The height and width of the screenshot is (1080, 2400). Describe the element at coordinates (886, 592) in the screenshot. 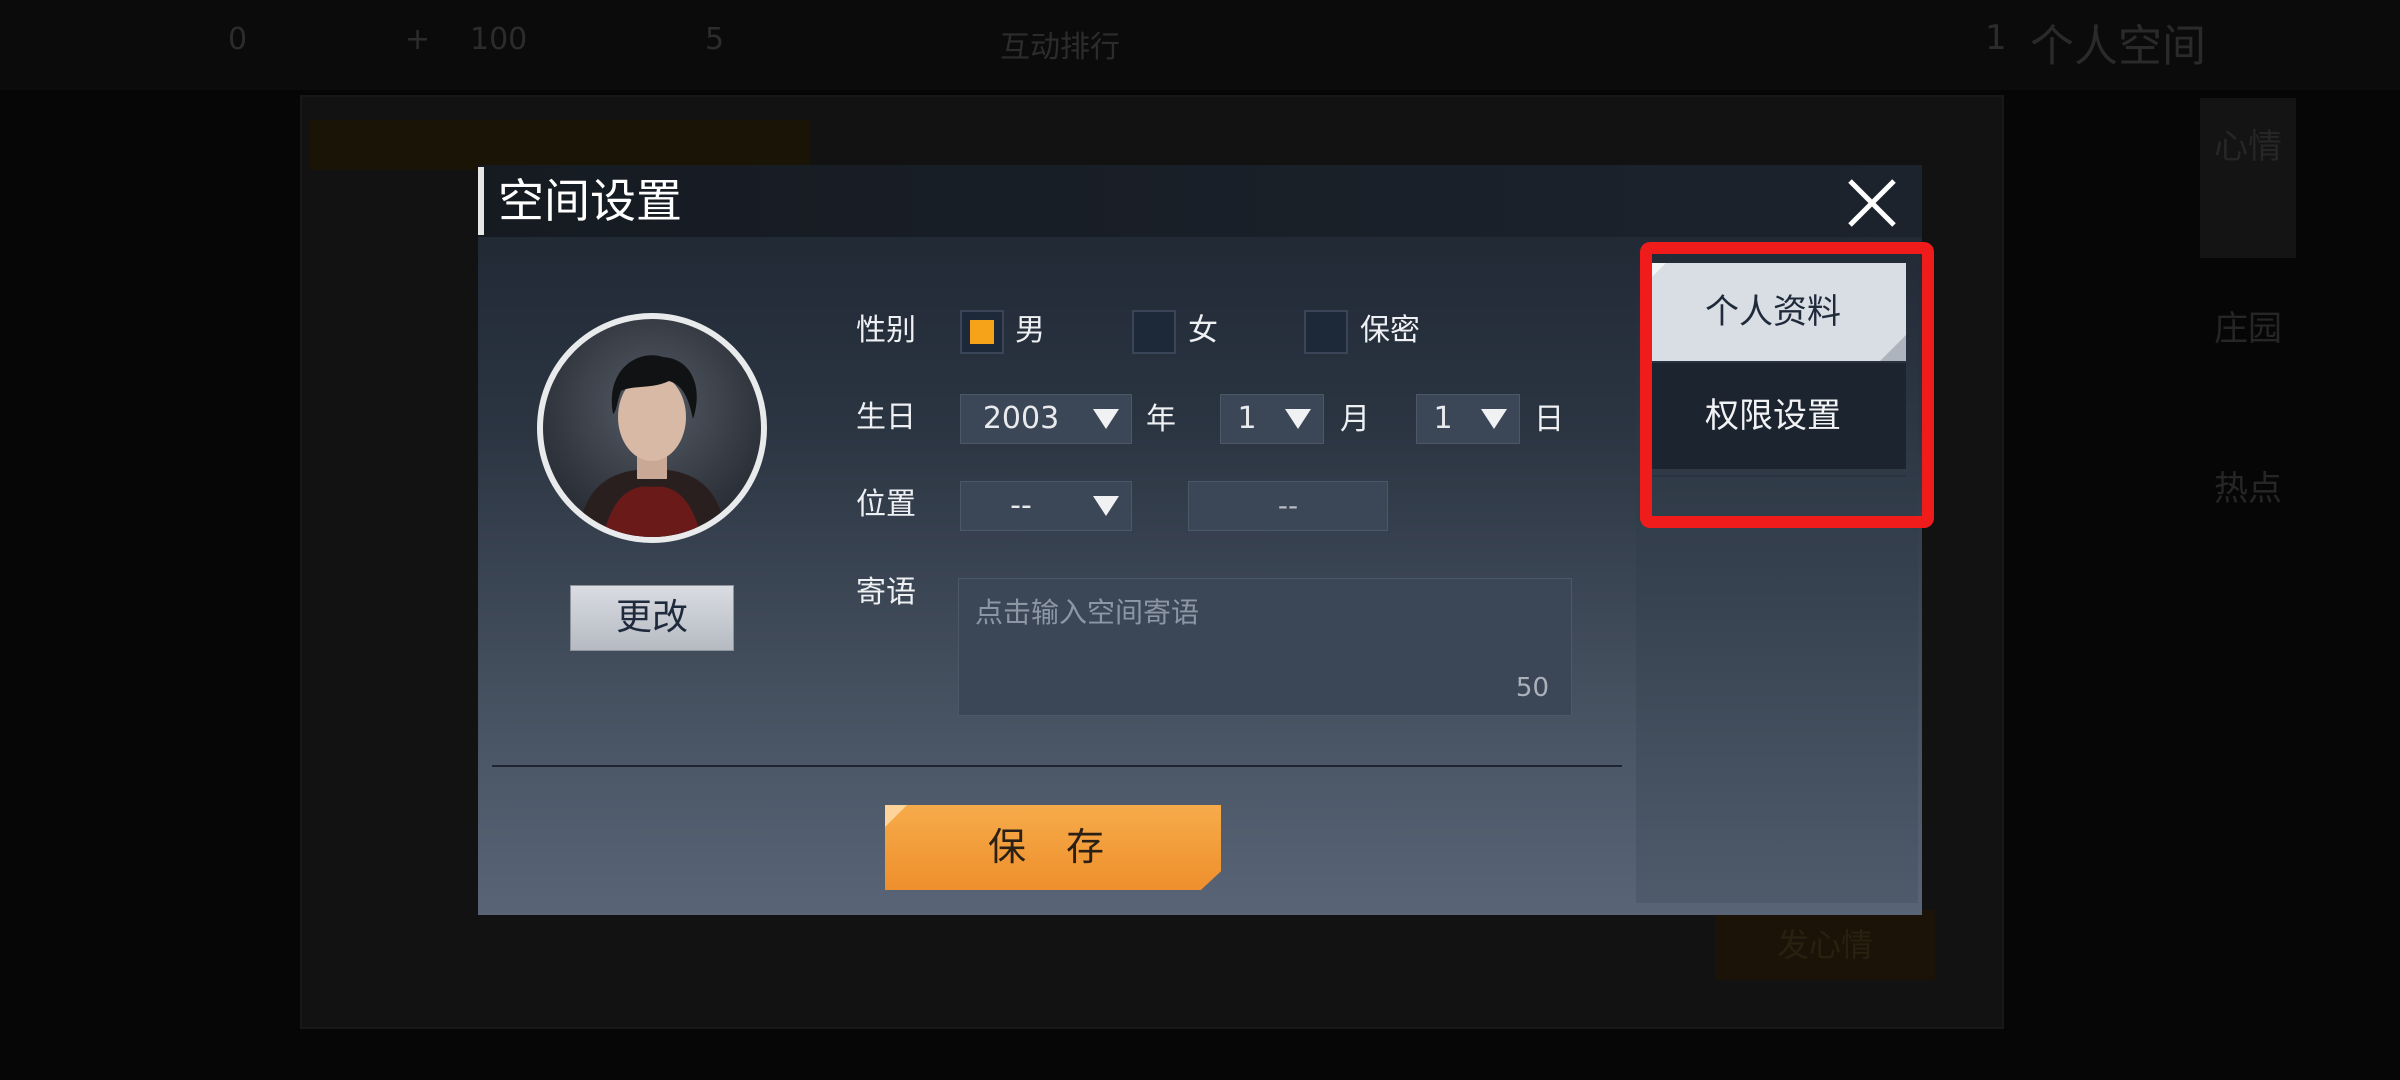

I see `message-label: 寄语` at that location.